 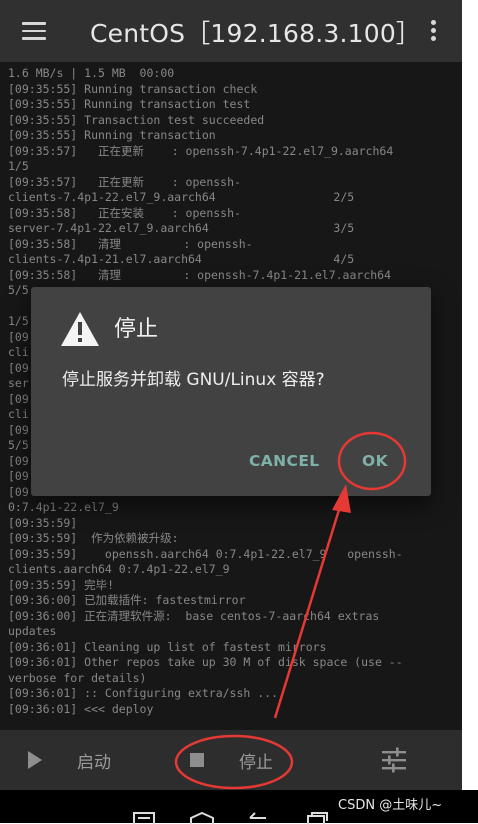 I want to click on start-button: 启动, so click(x=69, y=760).